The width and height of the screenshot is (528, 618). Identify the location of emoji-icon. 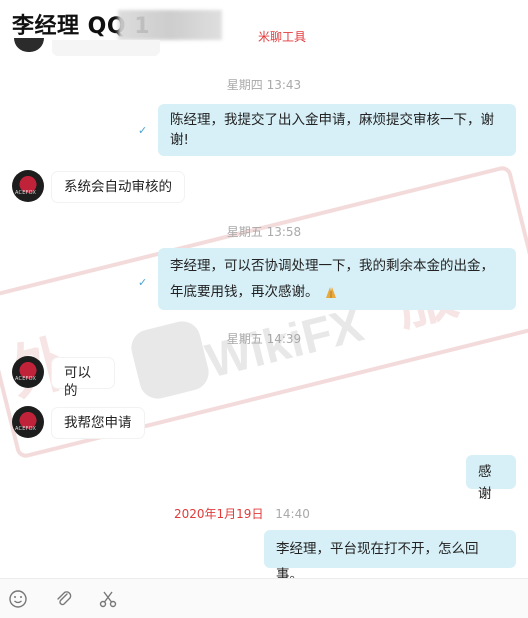
(18, 599).